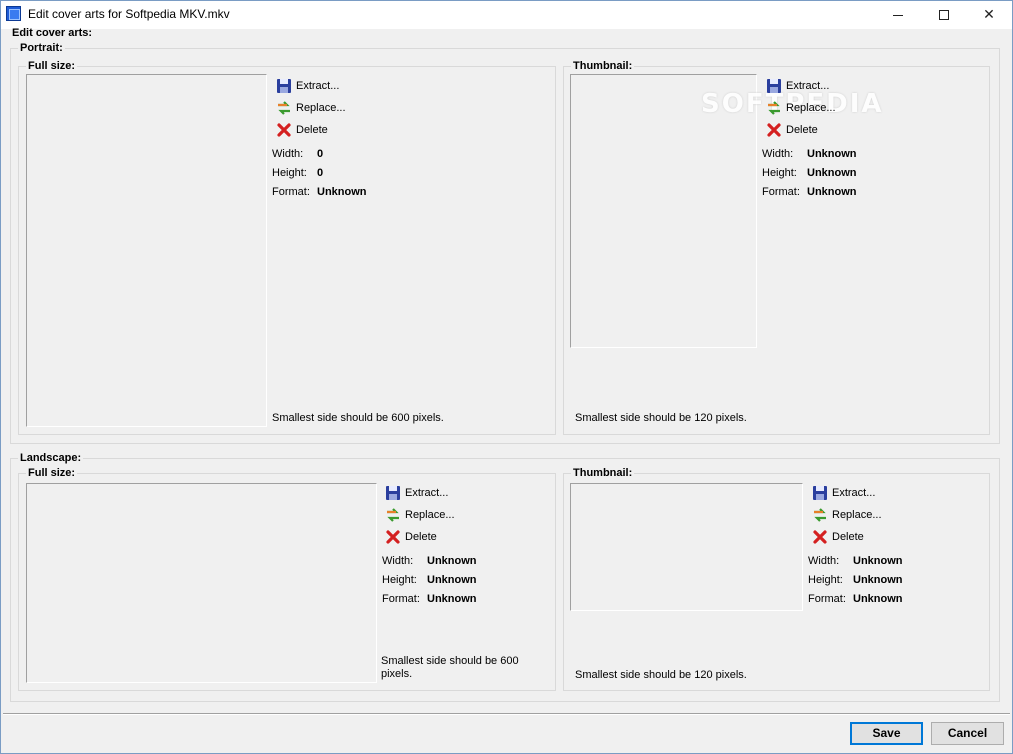 The image size is (1013, 754). I want to click on portrait-thumb-delete-button: Delete, so click(792, 130).